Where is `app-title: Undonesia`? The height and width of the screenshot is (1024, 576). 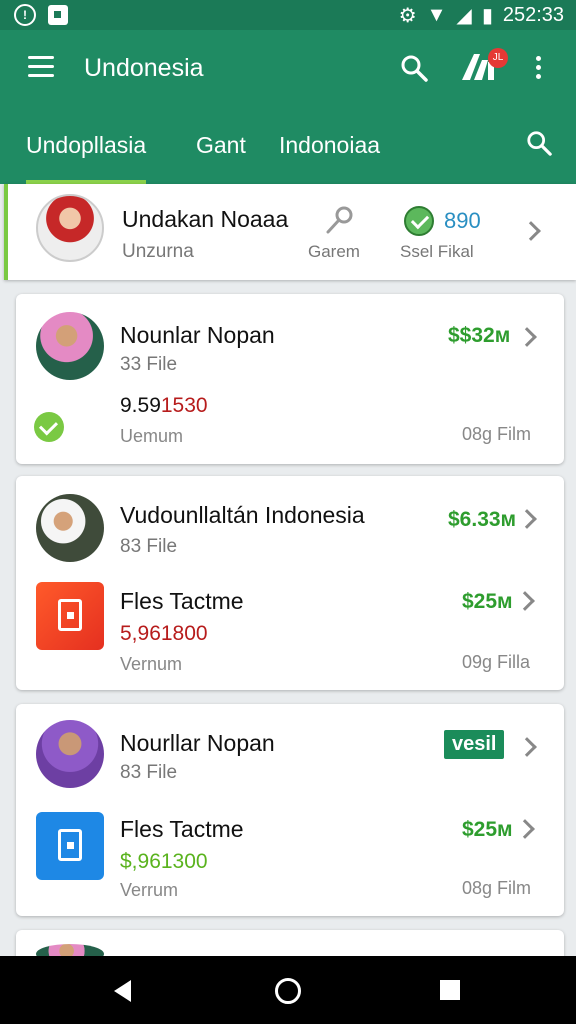 app-title: Undonesia is located at coordinates (144, 68).